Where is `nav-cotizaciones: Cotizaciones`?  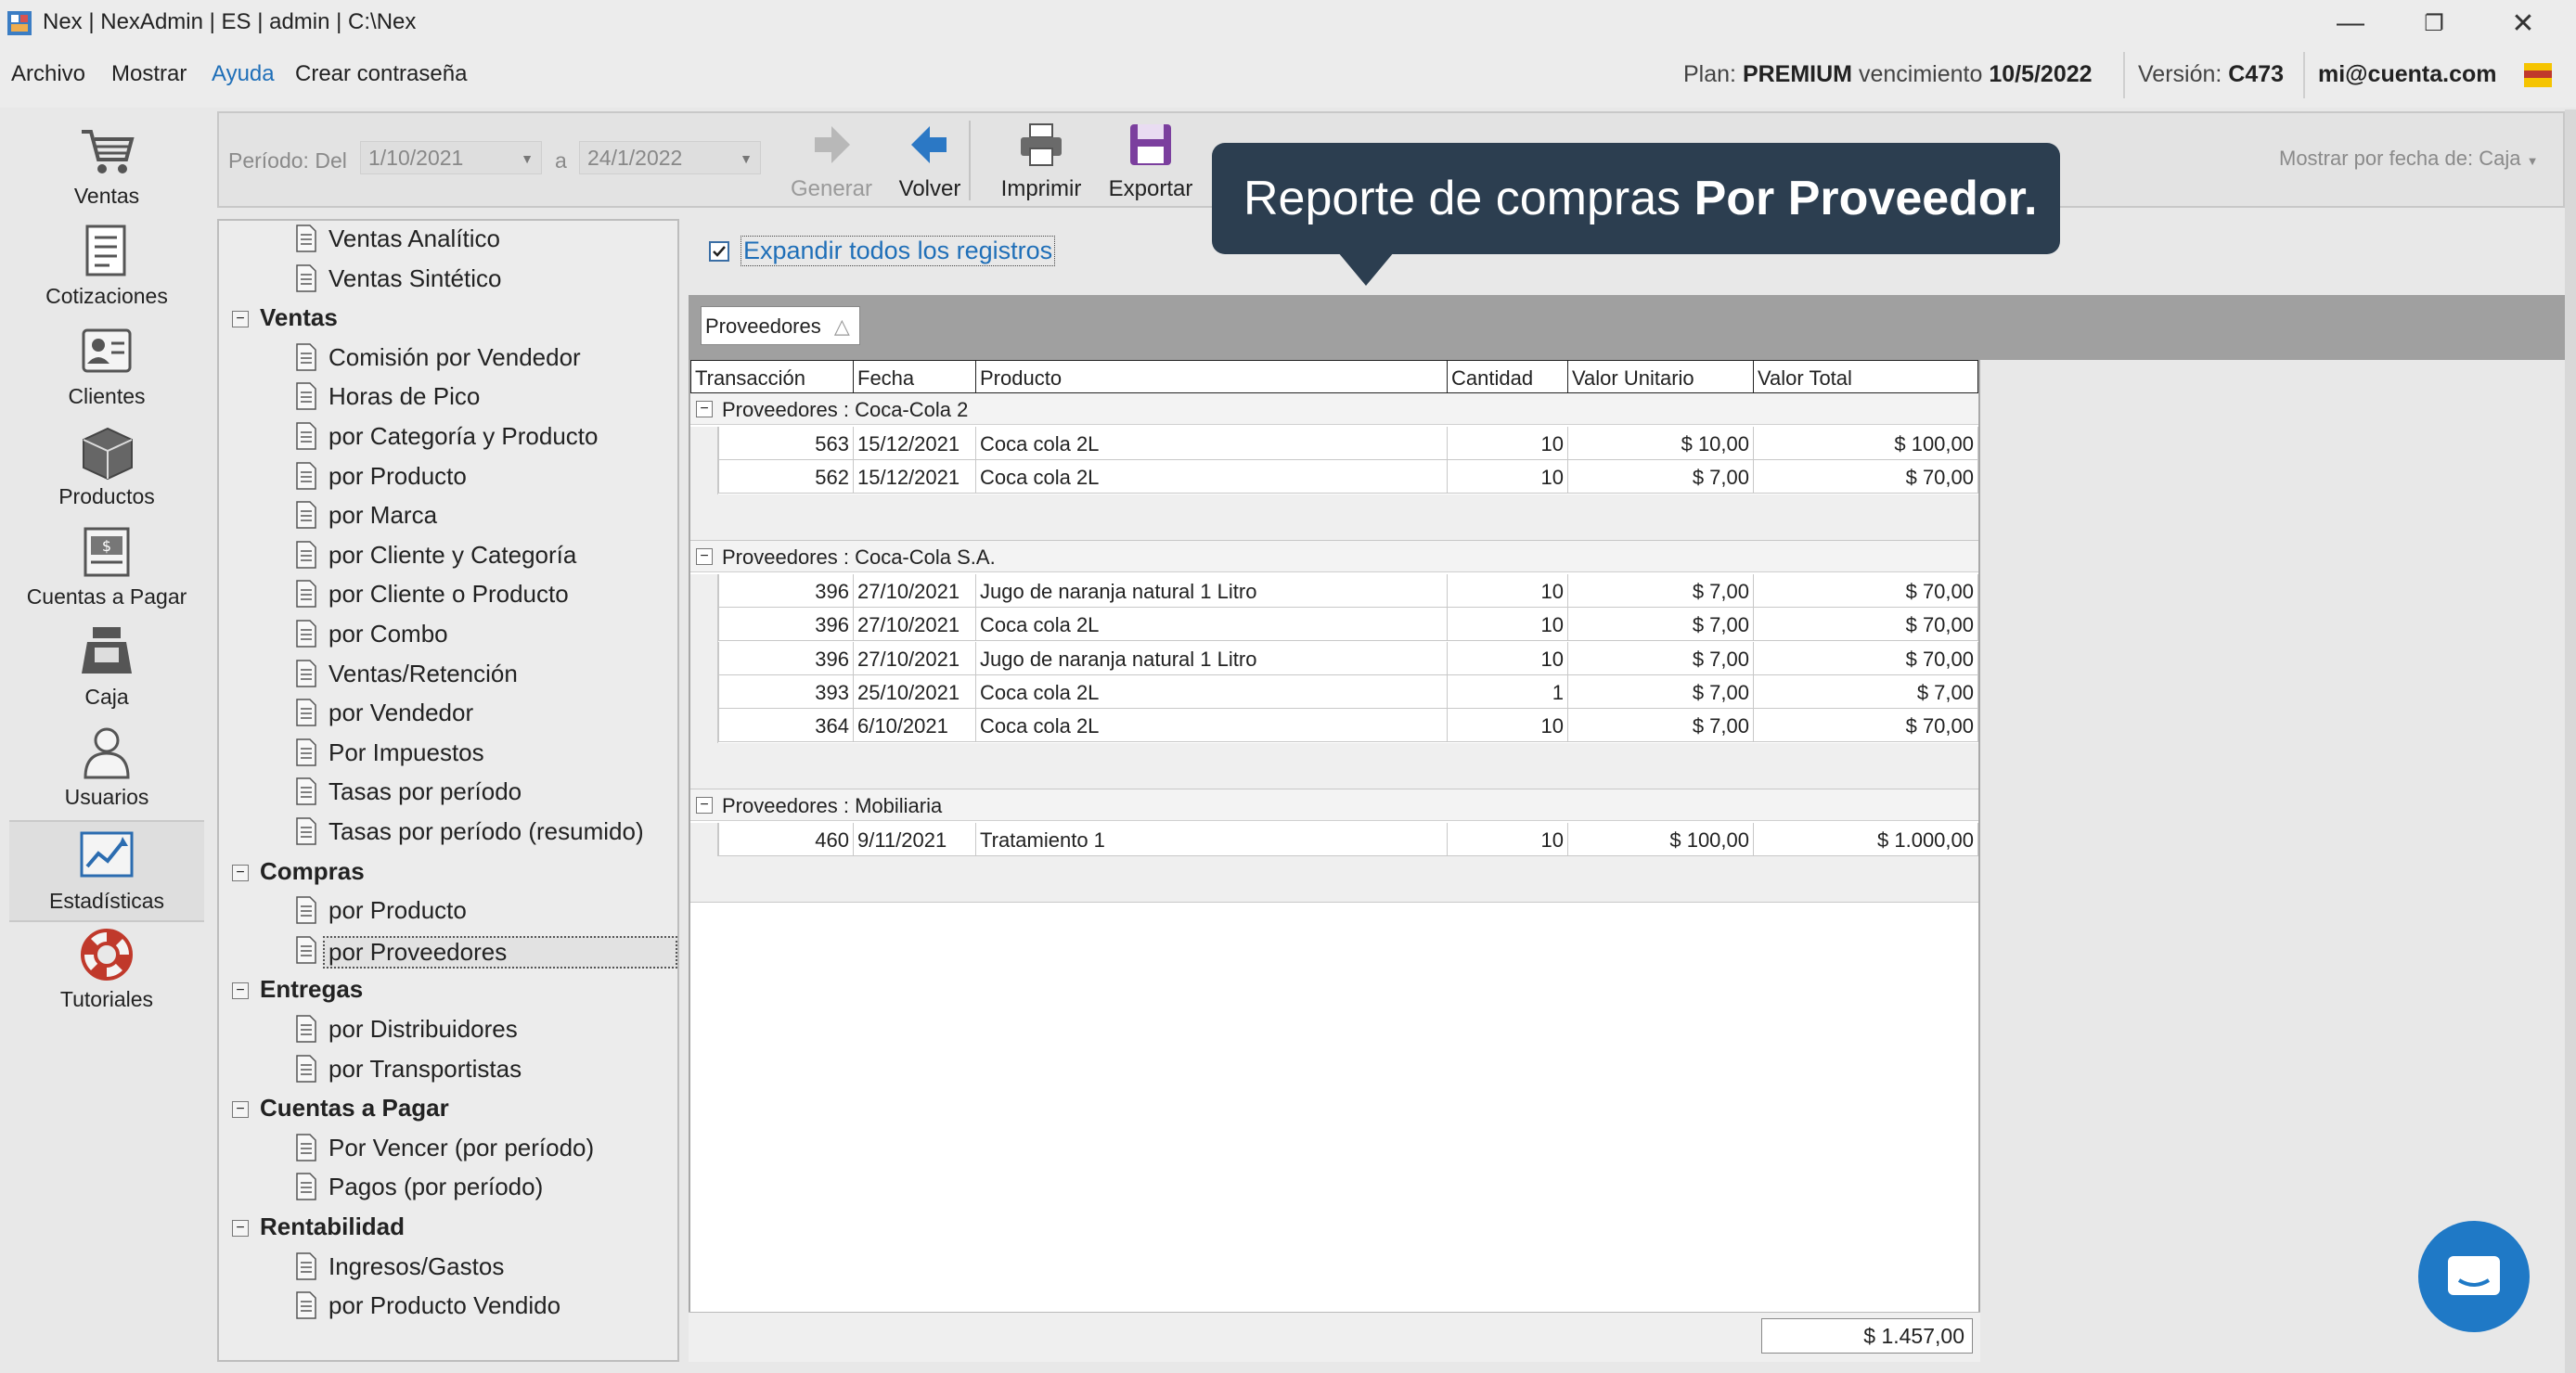 nav-cotizaciones: Cotizaciones is located at coordinates (106, 266).